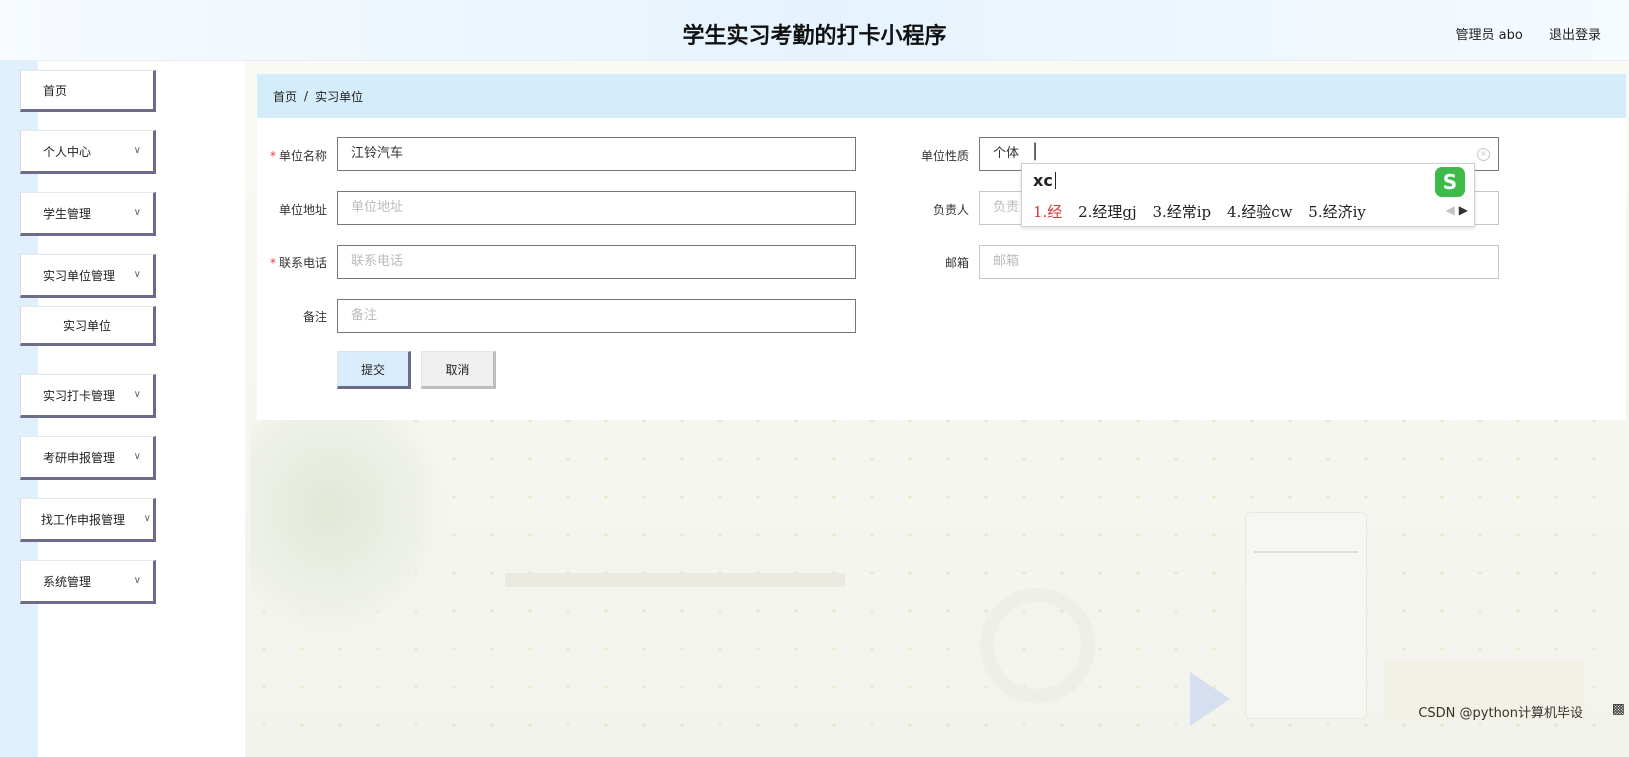 The image size is (1629, 757). What do you see at coordinates (298, 156) in the screenshot?
I see `unit-name-label: * 单位名称` at bounding box center [298, 156].